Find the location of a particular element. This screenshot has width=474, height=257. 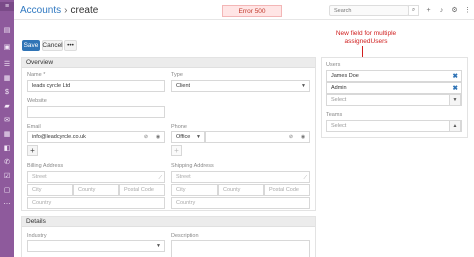

page-title: create is located at coordinates (84, 10).